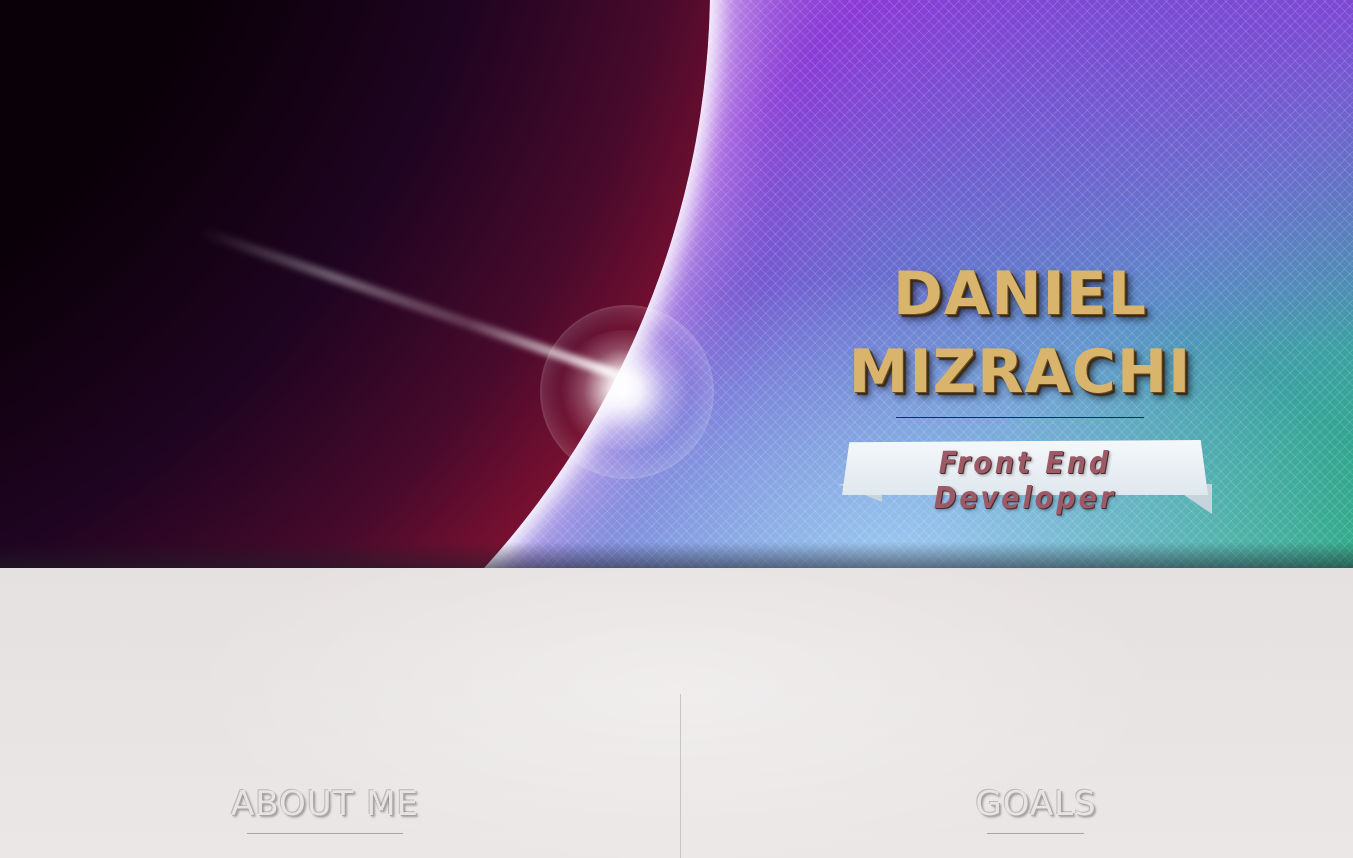  I want to click on name-first: DANIEL, so click(1020, 294).